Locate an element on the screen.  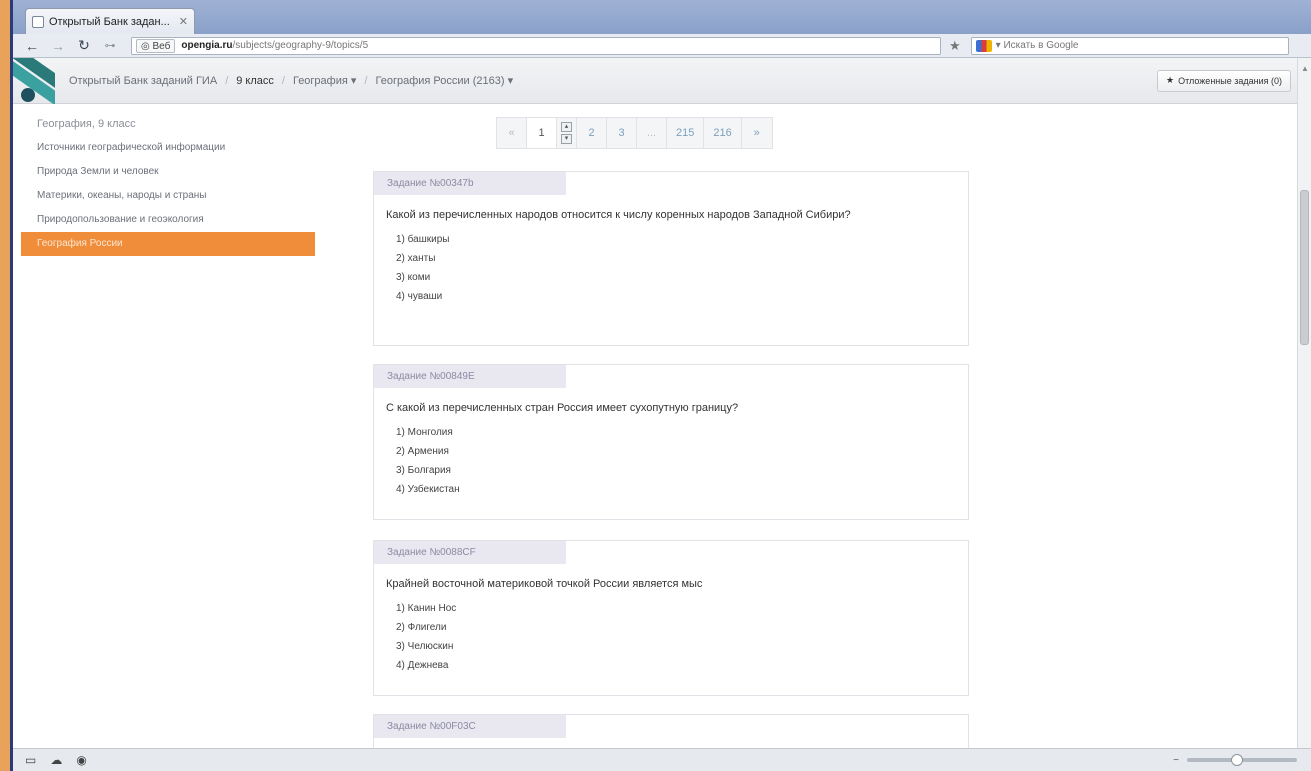
task-id: Задание №00849E is located at coordinates (470, 376).